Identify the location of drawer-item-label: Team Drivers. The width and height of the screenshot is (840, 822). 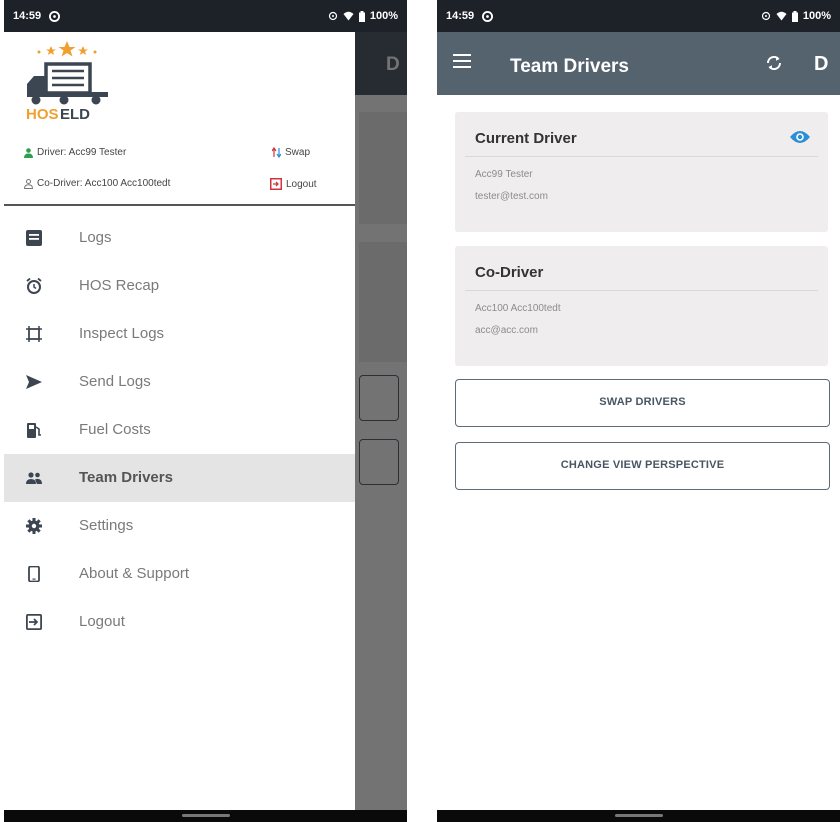
(126, 477).